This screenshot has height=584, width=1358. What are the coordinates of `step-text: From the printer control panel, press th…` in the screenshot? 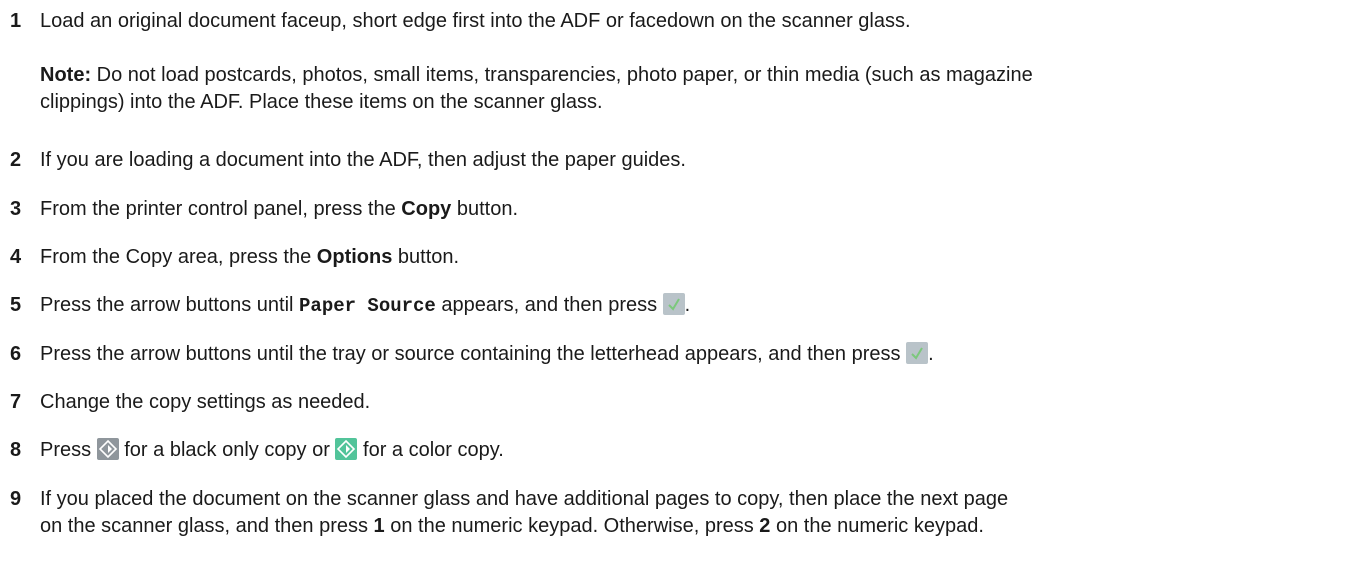 It's located at (279, 209).